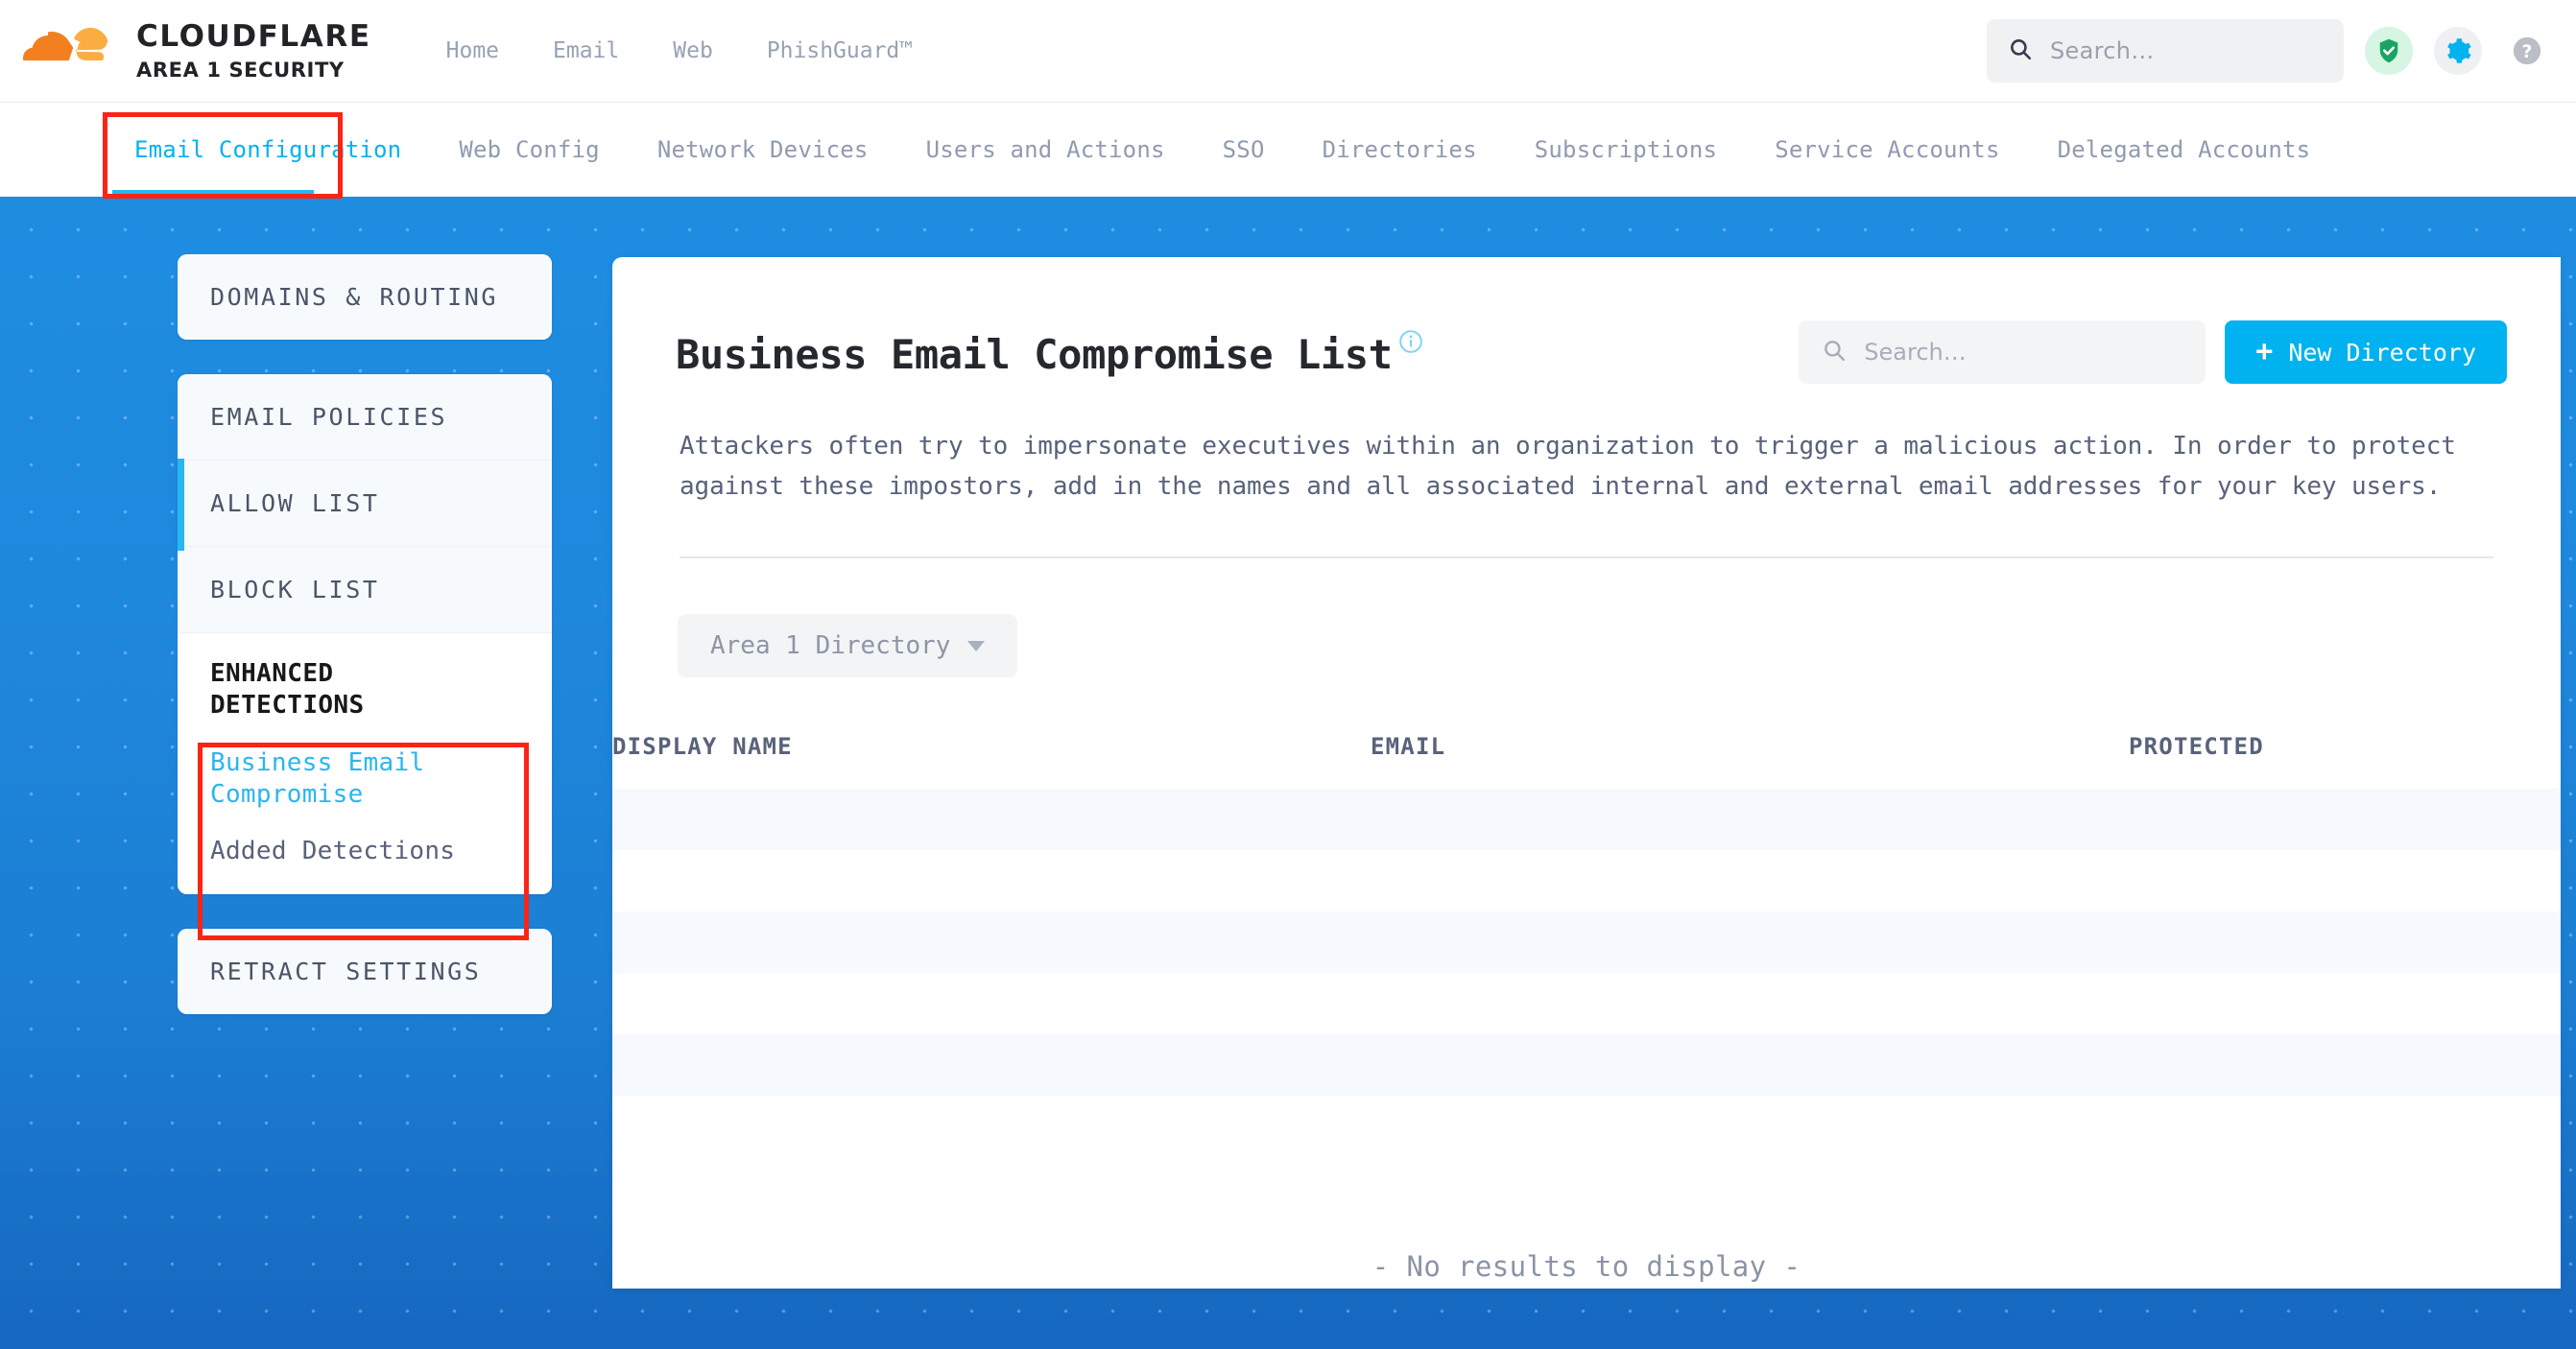 Image resolution: width=2576 pixels, height=1349 pixels. I want to click on sidebar-item-domains-routing: DOMAINS & ROUTING, so click(365, 297).